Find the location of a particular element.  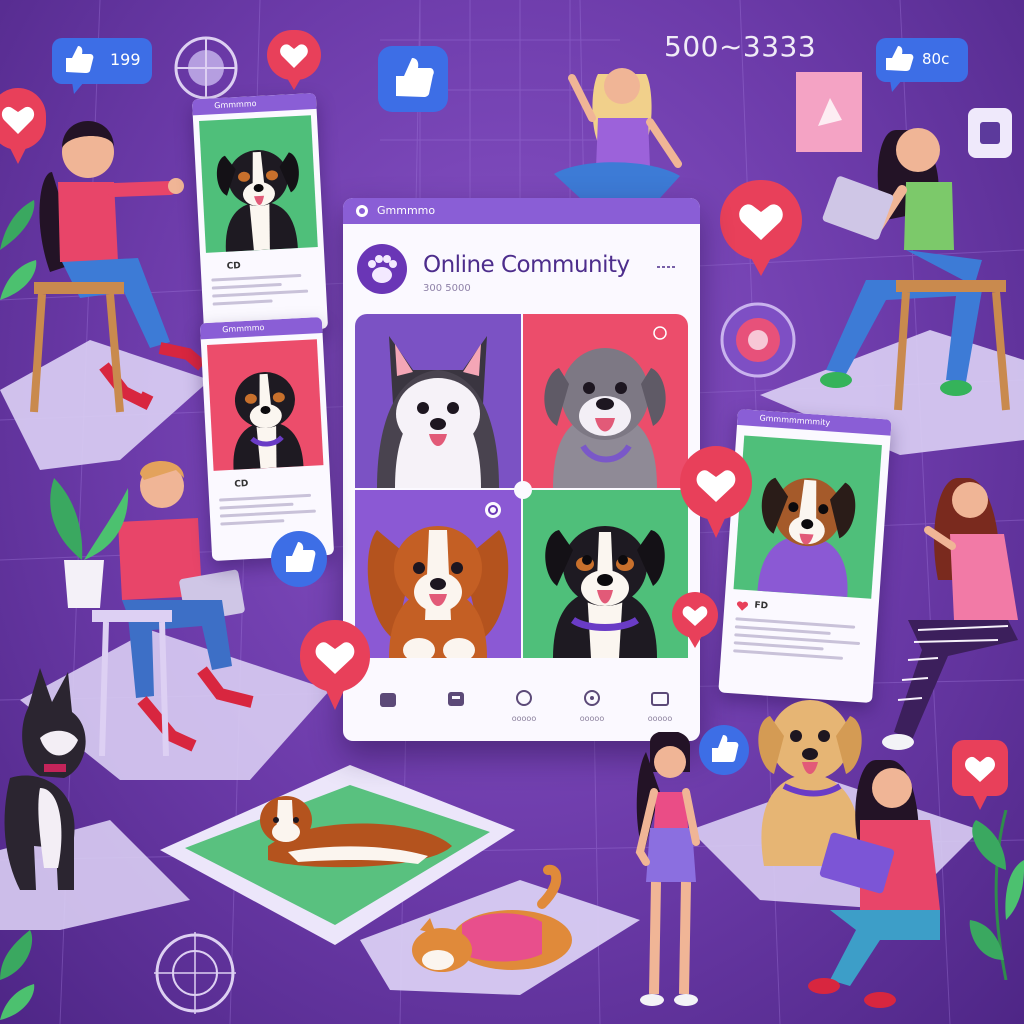

page-title: Online Community is located at coordinates (526, 265).